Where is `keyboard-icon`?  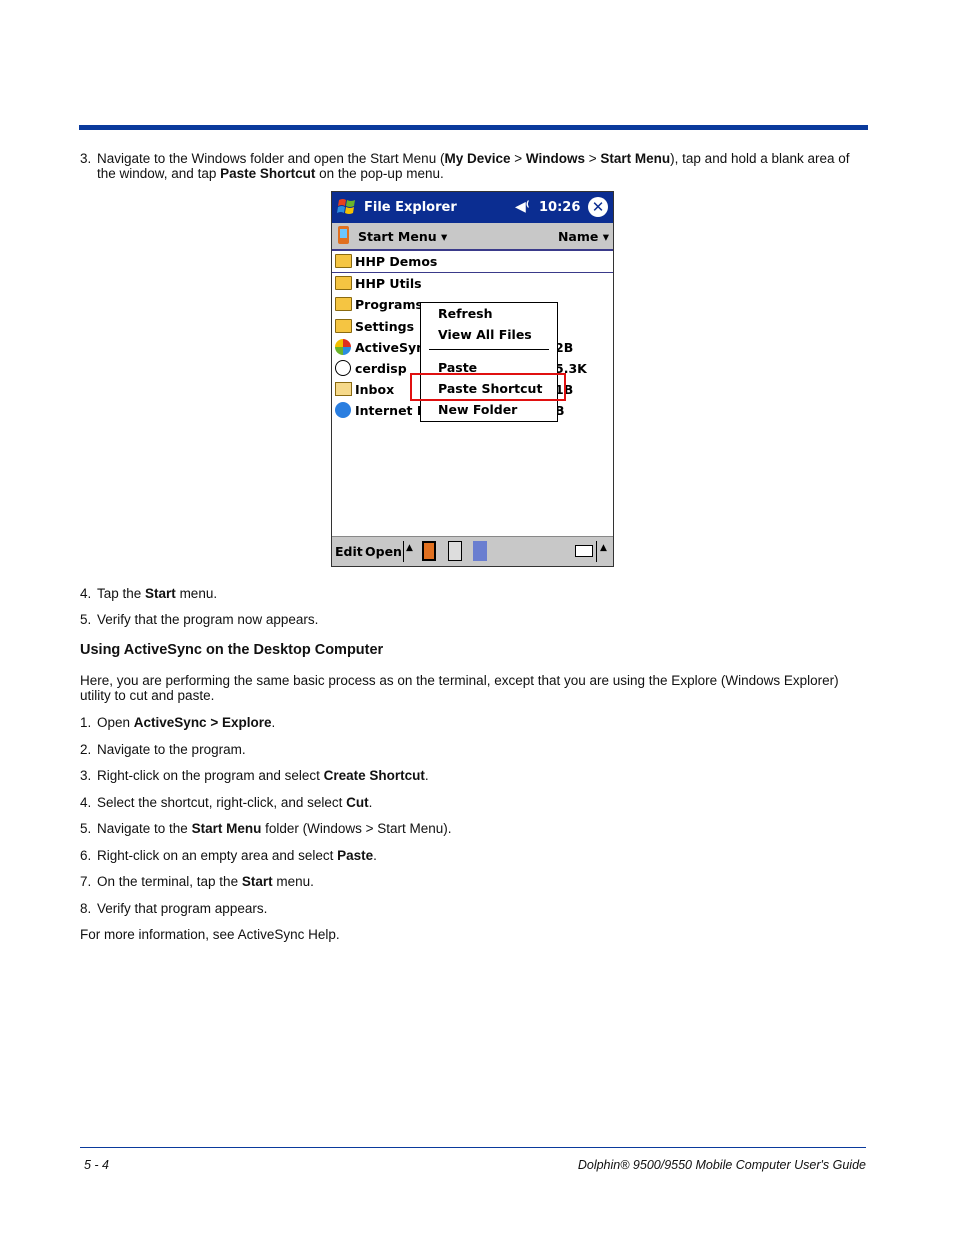 keyboard-icon is located at coordinates (584, 551).